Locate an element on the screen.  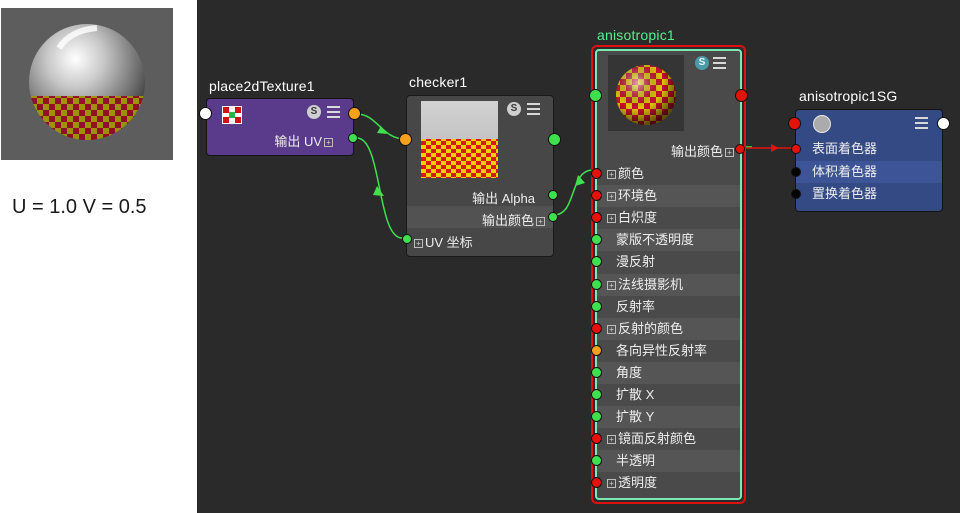
attribute-row: + 法线摄影机 is located at coordinates (665, 284).